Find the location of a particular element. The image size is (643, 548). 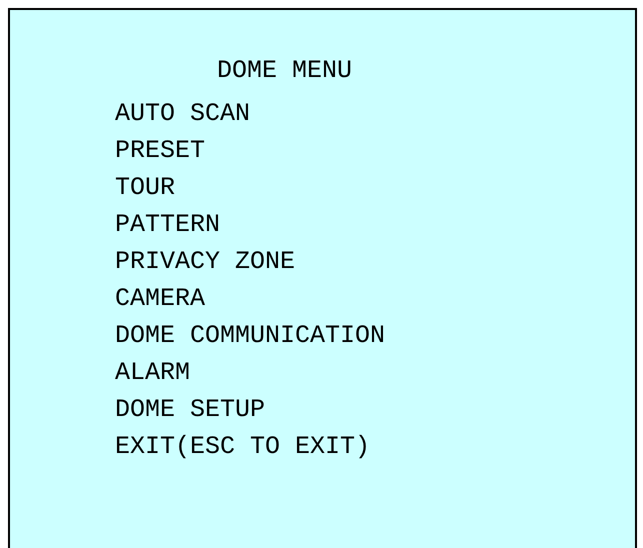

menu-item: TOUR is located at coordinates (145, 187).